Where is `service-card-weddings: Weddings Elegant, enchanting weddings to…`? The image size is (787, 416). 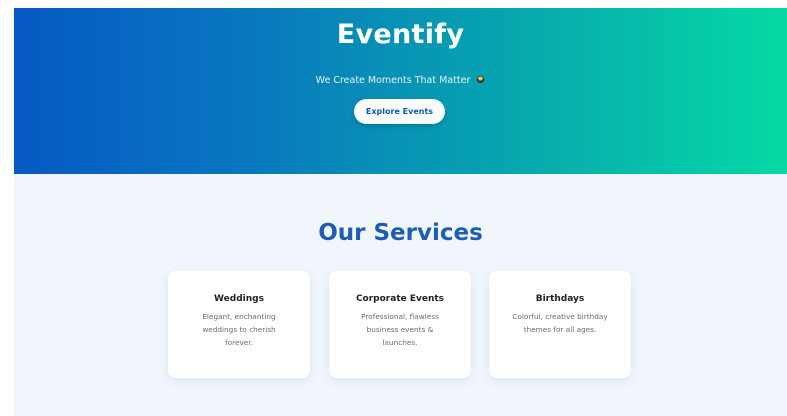 service-card-weddings: Weddings Elegant, enchanting weddings to… is located at coordinates (239, 324).